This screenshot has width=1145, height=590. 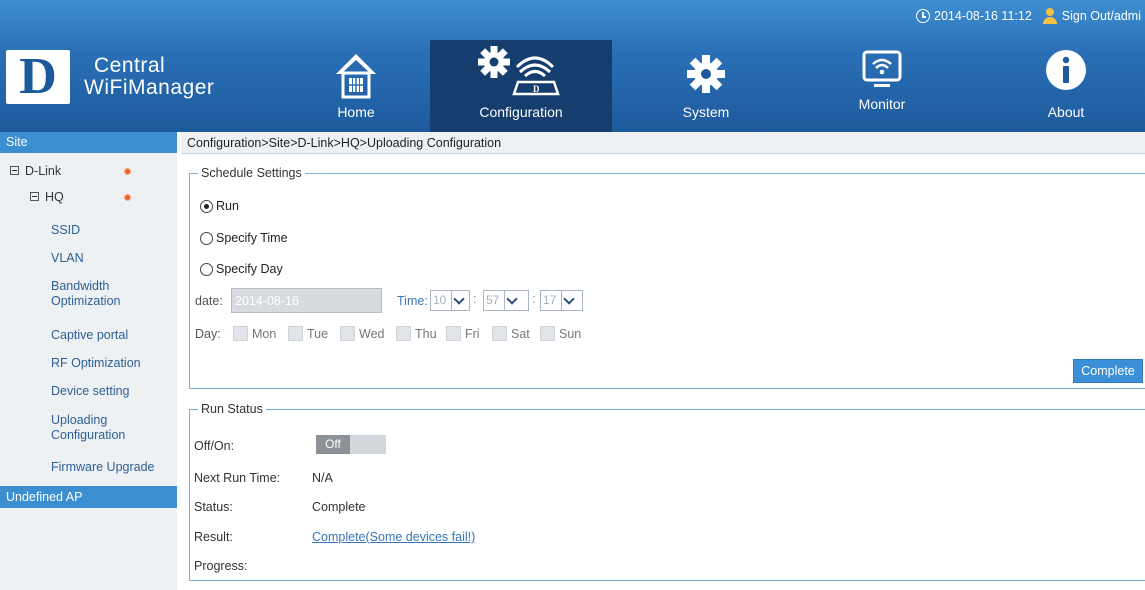 What do you see at coordinates (536, 89) in the screenshot?
I see `svg-text: D` at bounding box center [536, 89].